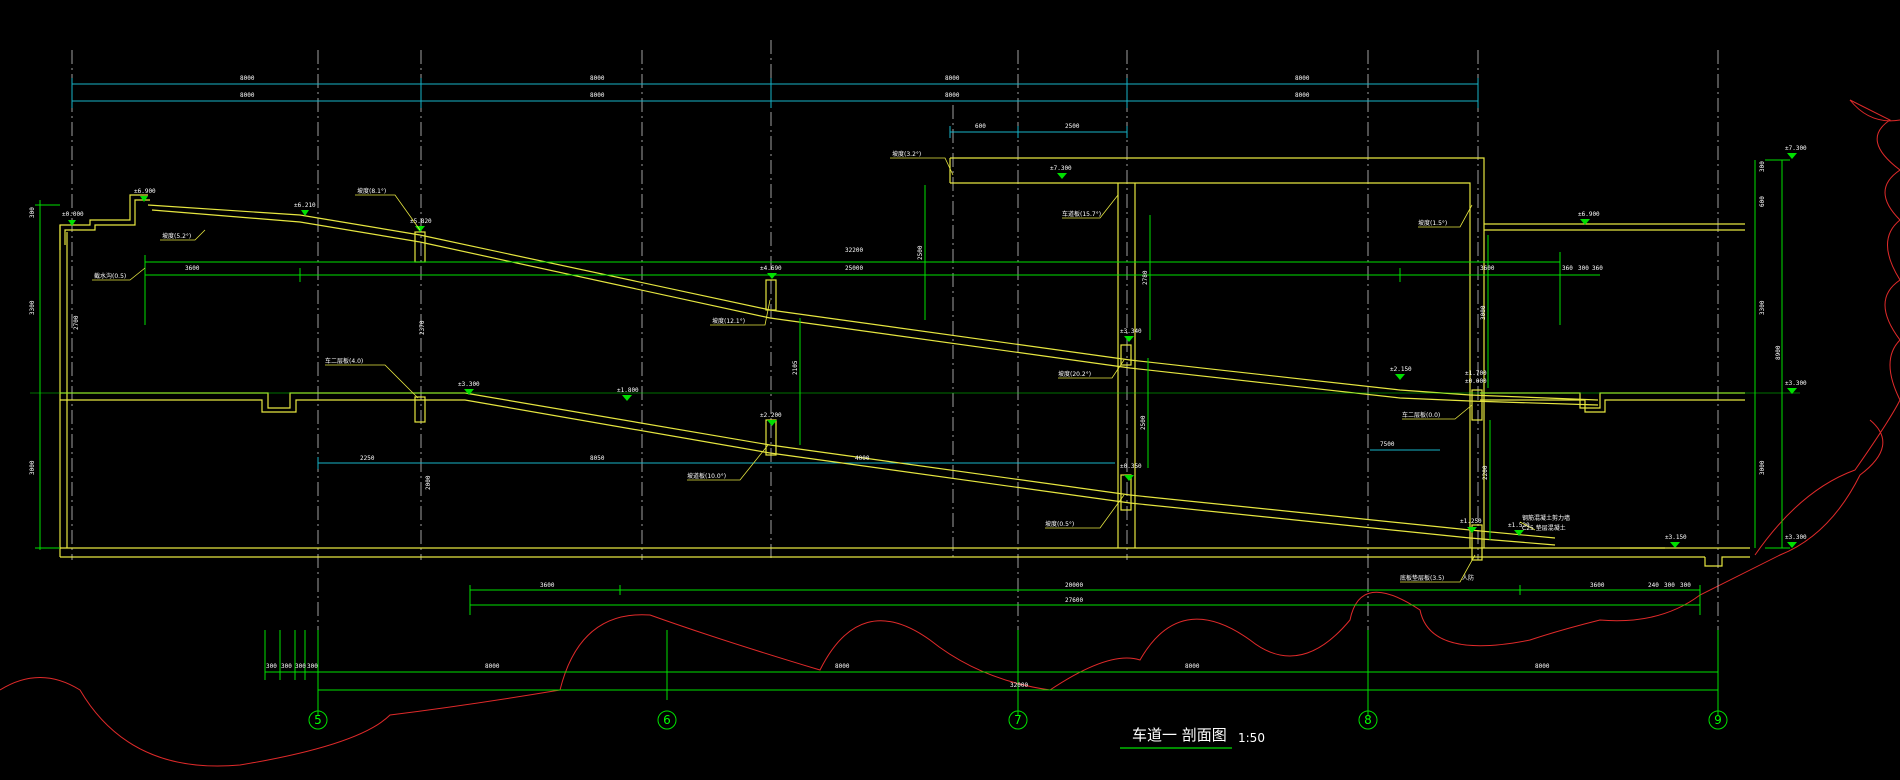  Describe the element at coordinates (1432, 223) in the screenshot. I see `note-slope-d: 坡度(1.5°)` at that location.